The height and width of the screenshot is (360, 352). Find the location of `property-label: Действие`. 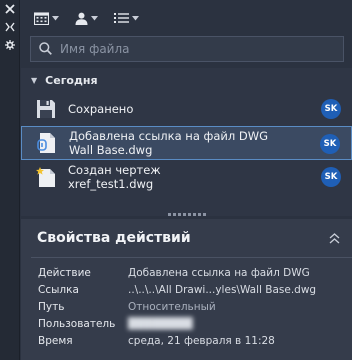

property-label: Действие is located at coordinates (64, 272).